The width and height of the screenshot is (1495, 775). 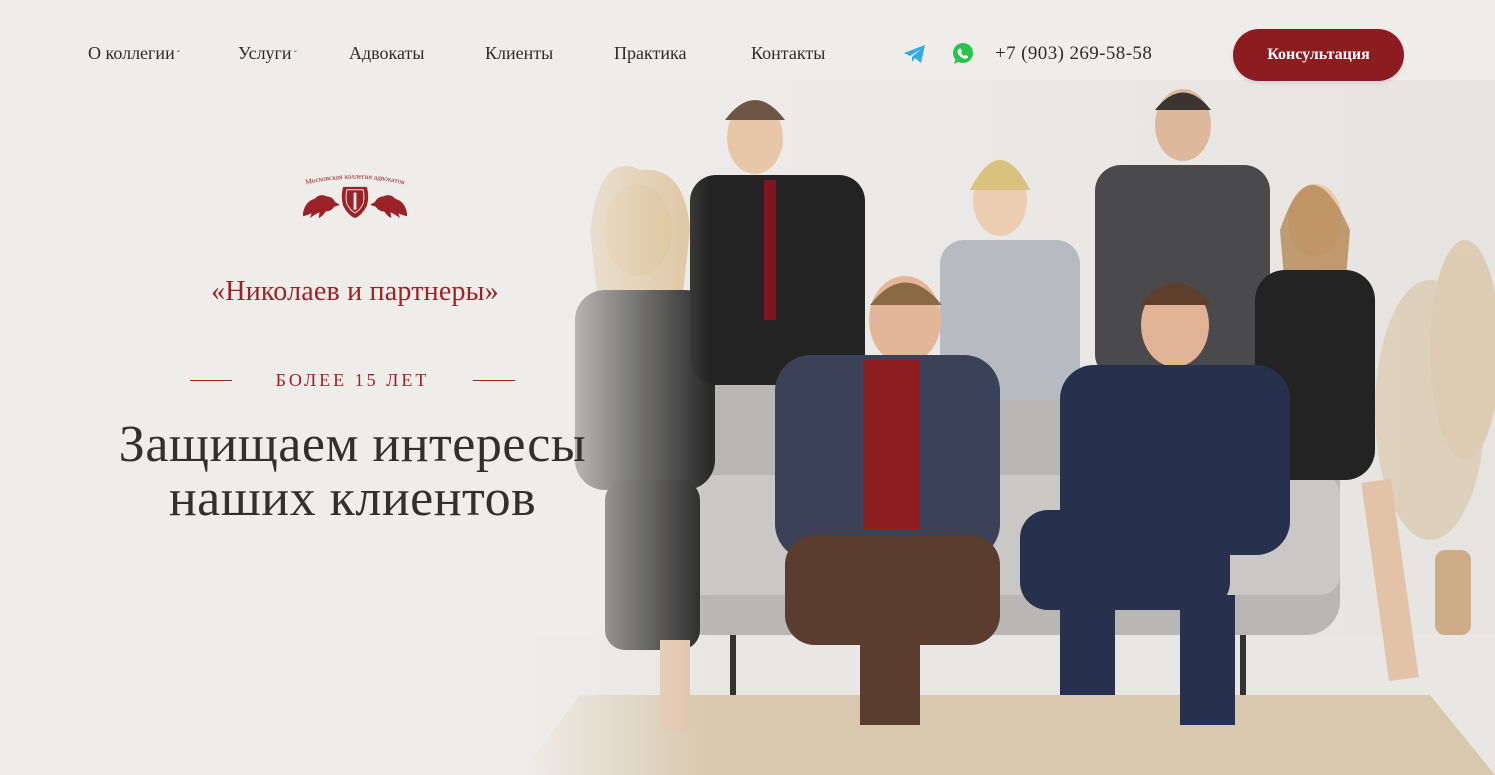 I want to click on nav-item-about-label: О коллегии, so click(x=131, y=53).